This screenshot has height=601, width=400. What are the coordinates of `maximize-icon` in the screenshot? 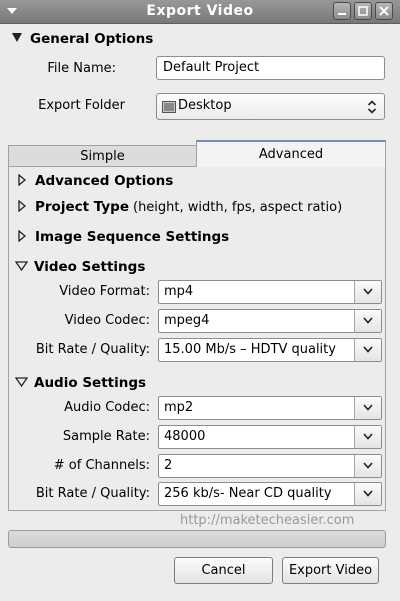 It's located at (363, 11).